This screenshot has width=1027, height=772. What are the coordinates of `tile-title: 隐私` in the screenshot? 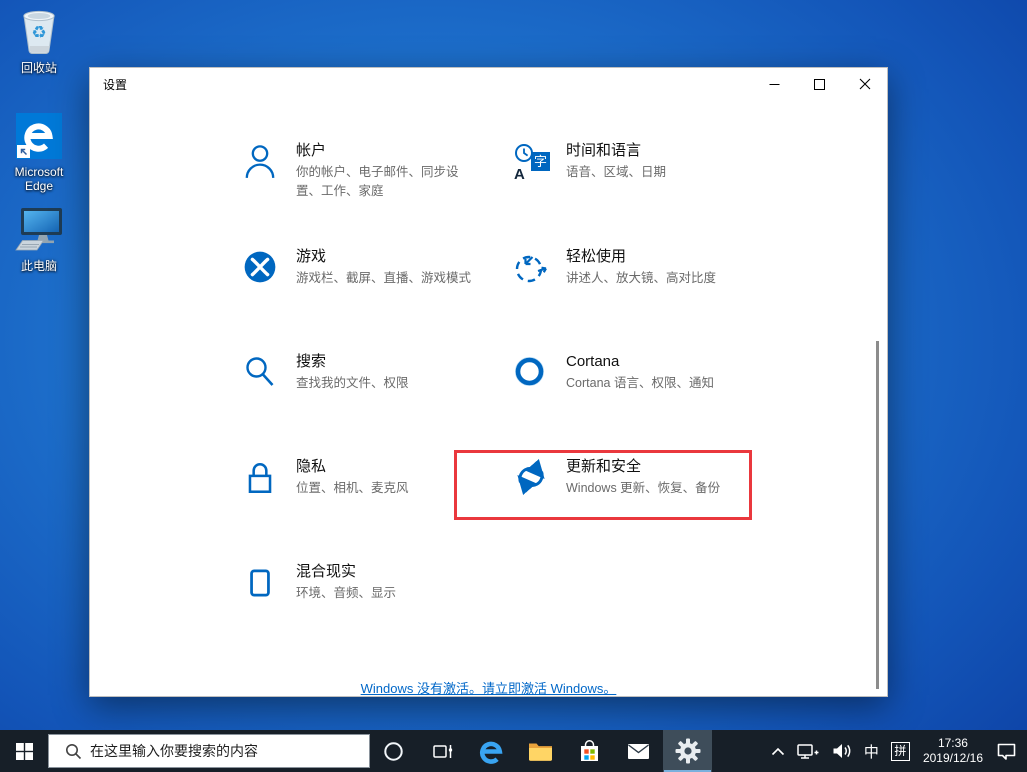 It's located at (311, 466).